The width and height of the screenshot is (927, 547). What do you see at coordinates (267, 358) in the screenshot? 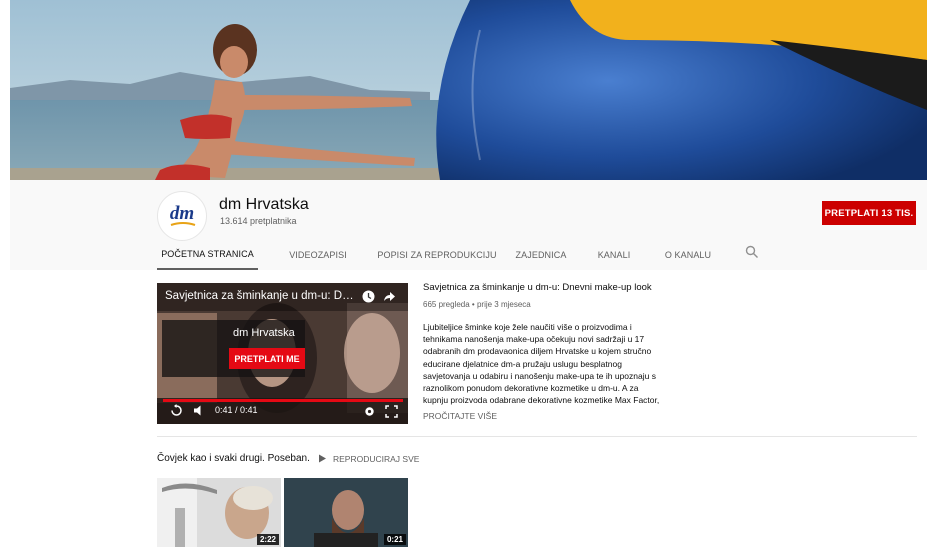
I see `endcard-subscribe-button: PRETPLATI ME` at bounding box center [267, 358].